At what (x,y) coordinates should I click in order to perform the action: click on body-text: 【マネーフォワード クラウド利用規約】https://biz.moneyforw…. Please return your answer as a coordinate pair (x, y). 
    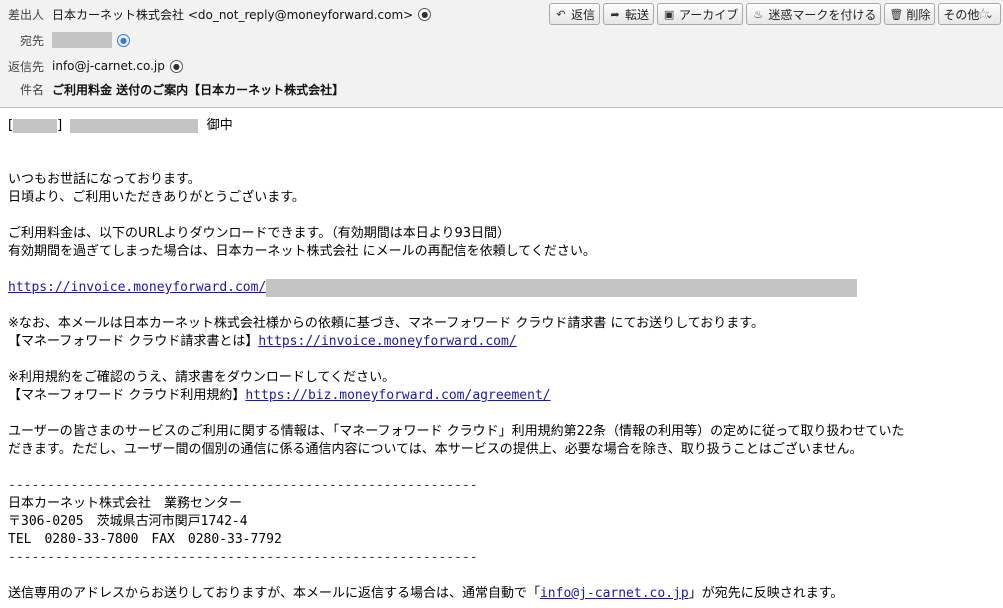
    Looking at the image, I should click on (501, 396).